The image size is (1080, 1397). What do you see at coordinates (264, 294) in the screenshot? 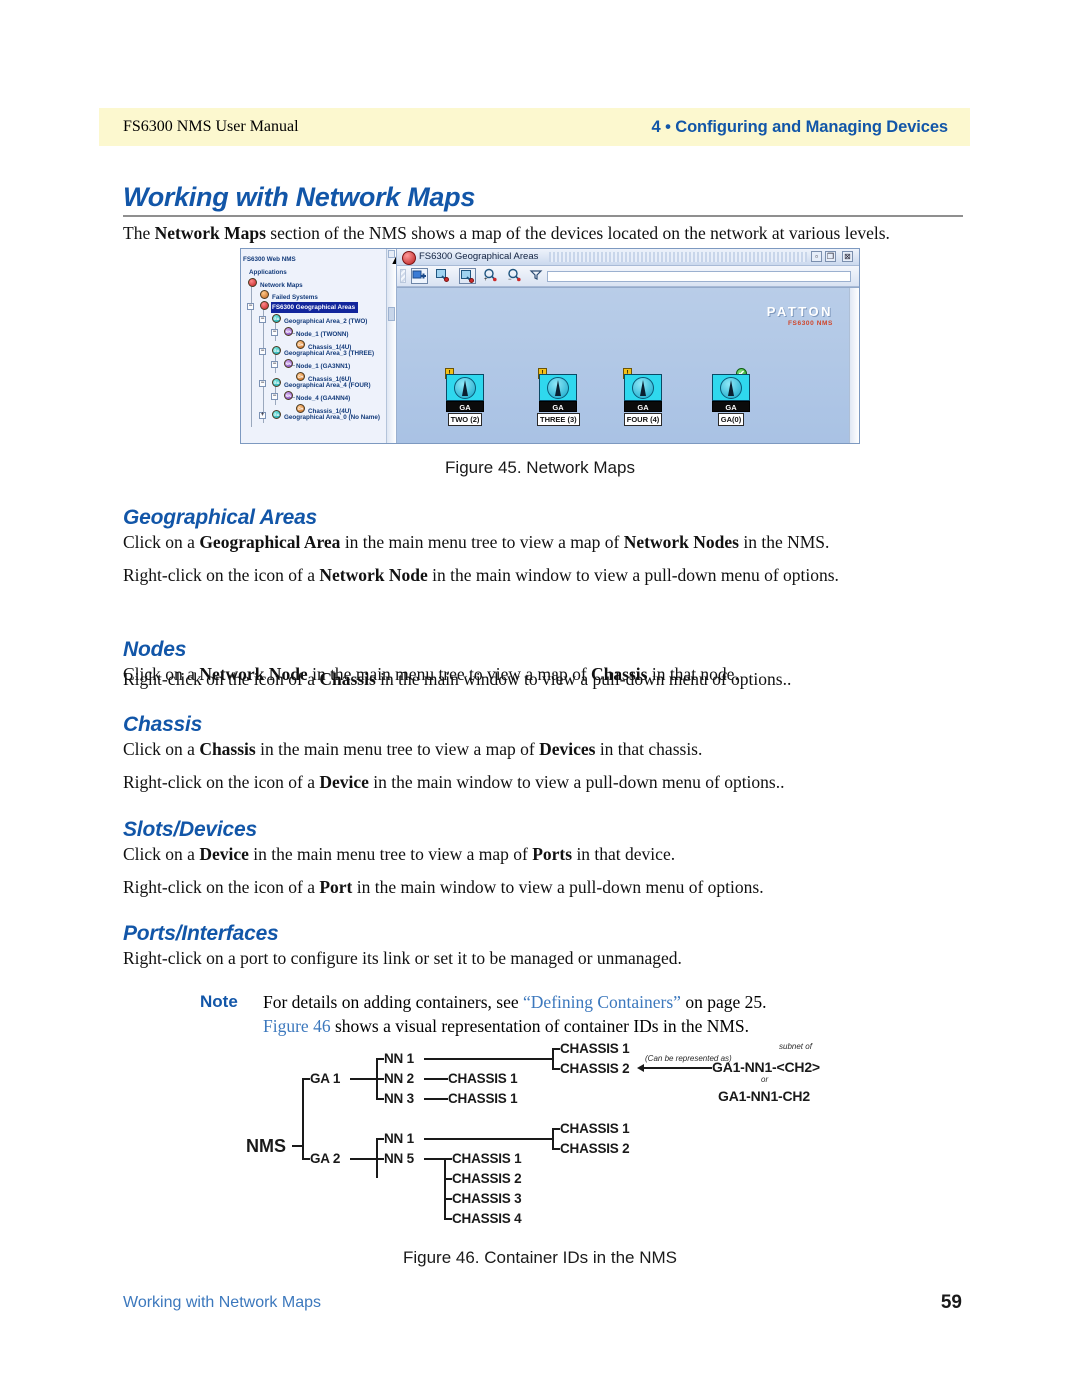
I see `failed-systems-icon` at bounding box center [264, 294].